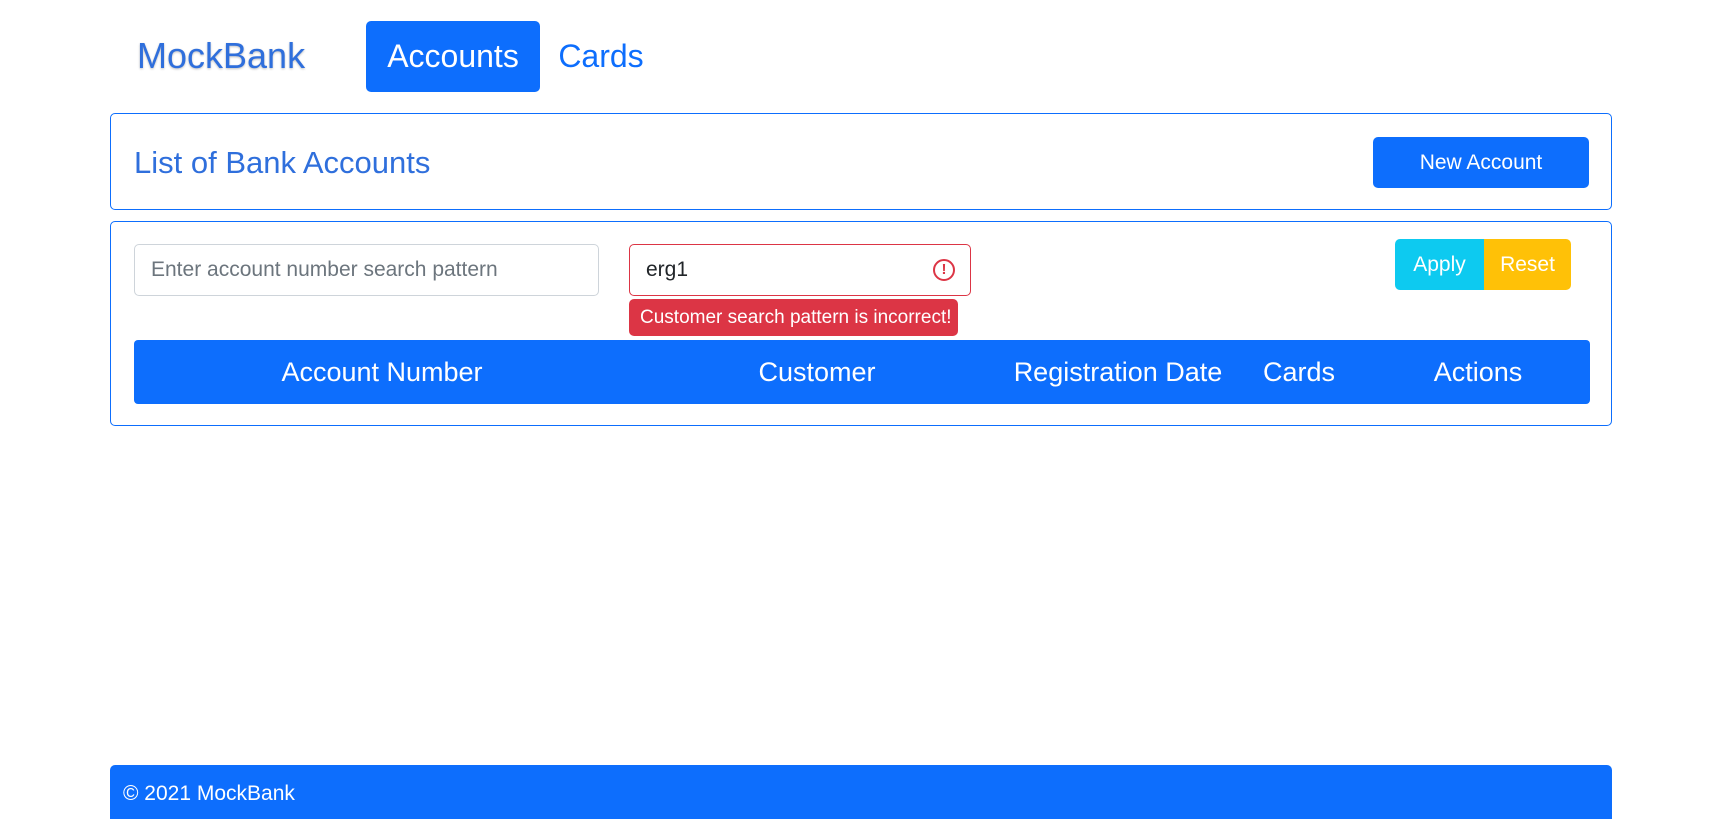 The width and height of the screenshot is (1722, 819). I want to click on nav-link-accounts: Accounts, so click(453, 56).